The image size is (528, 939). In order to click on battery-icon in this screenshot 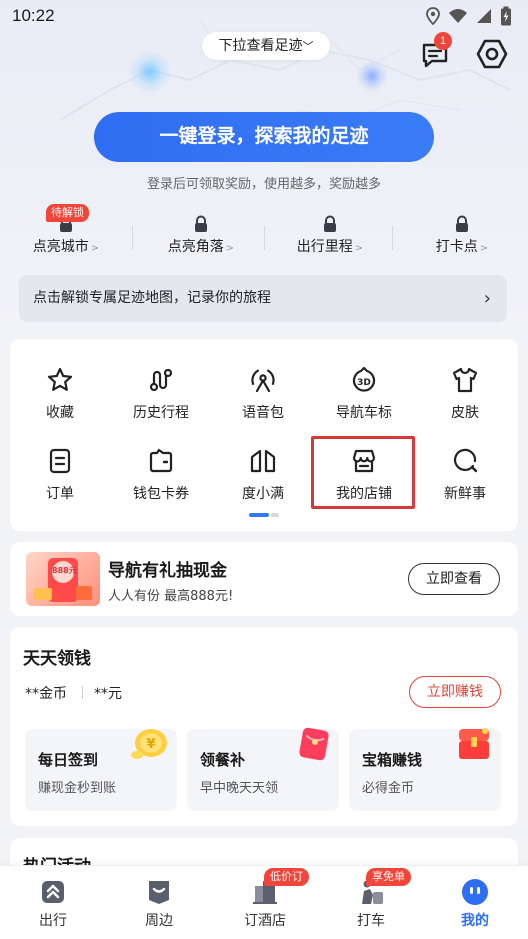, I will do `click(506, 16)`.